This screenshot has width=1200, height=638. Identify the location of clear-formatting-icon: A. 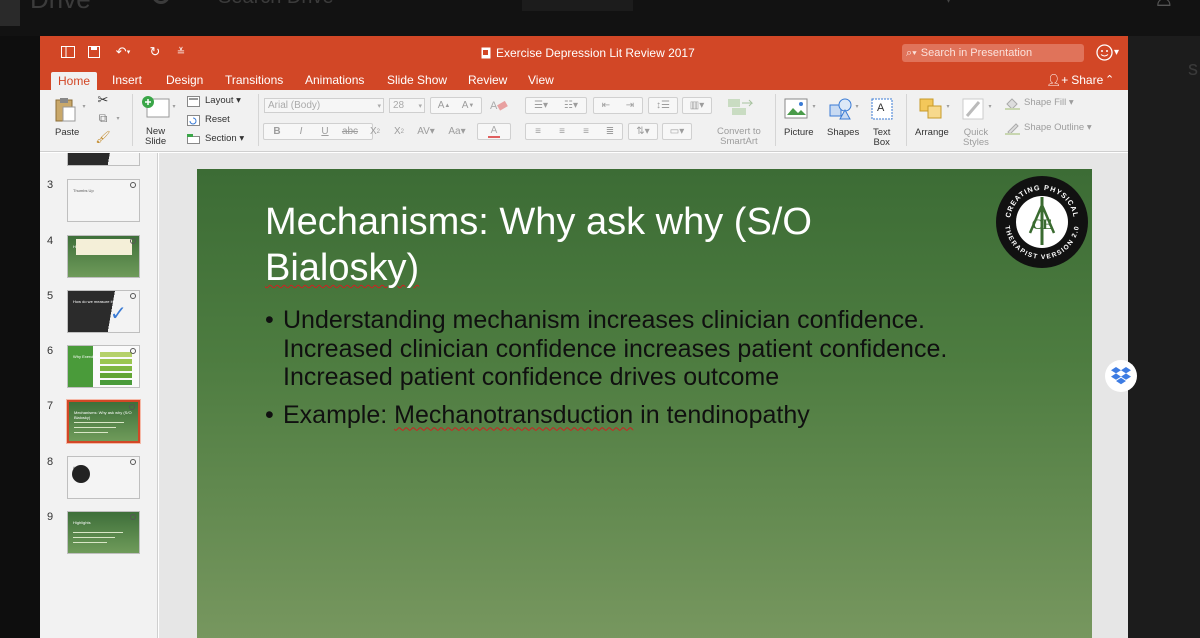
(499, 105).